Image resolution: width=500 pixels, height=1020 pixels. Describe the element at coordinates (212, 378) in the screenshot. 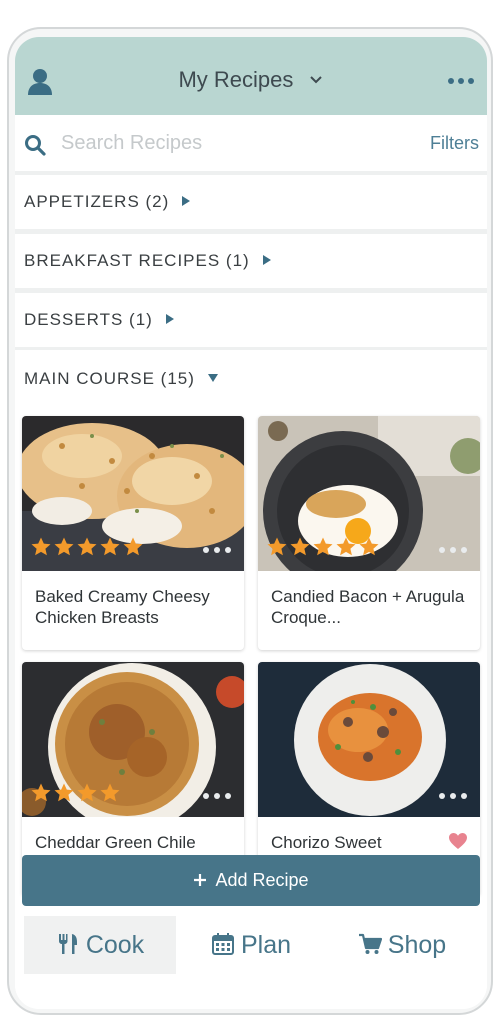

I see `caret-down-icon` at that location.